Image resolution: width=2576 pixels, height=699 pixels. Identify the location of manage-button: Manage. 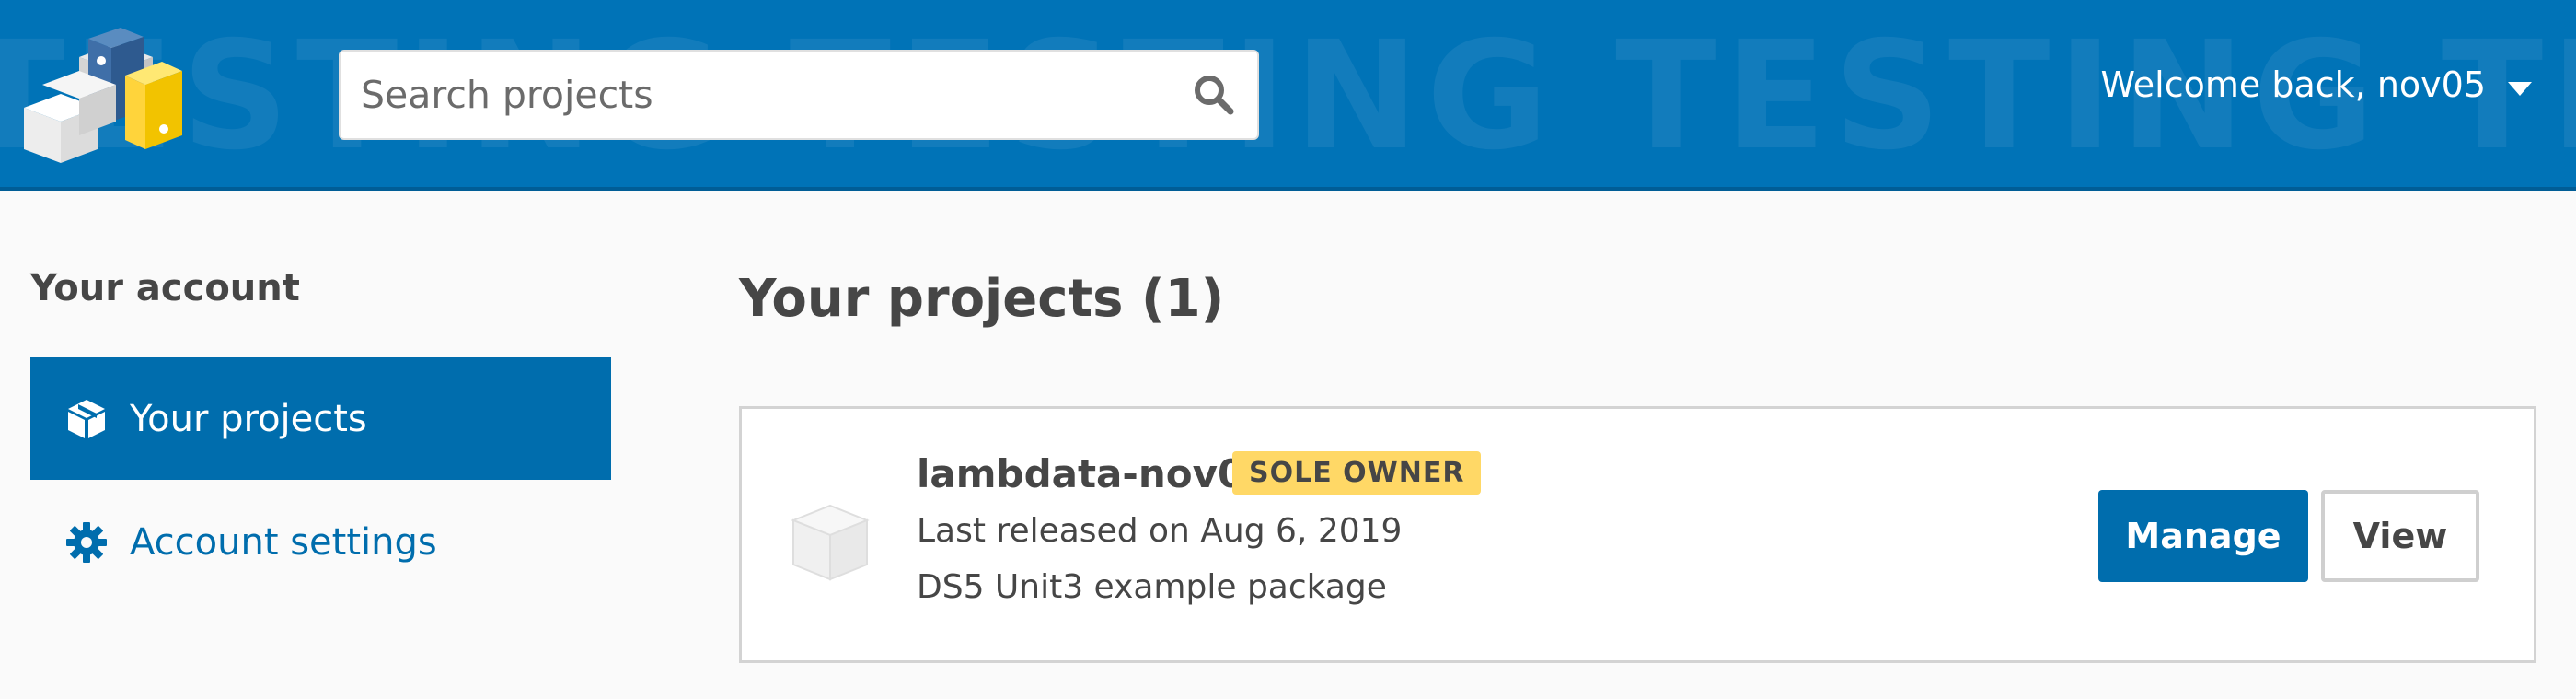
(2203, 536).